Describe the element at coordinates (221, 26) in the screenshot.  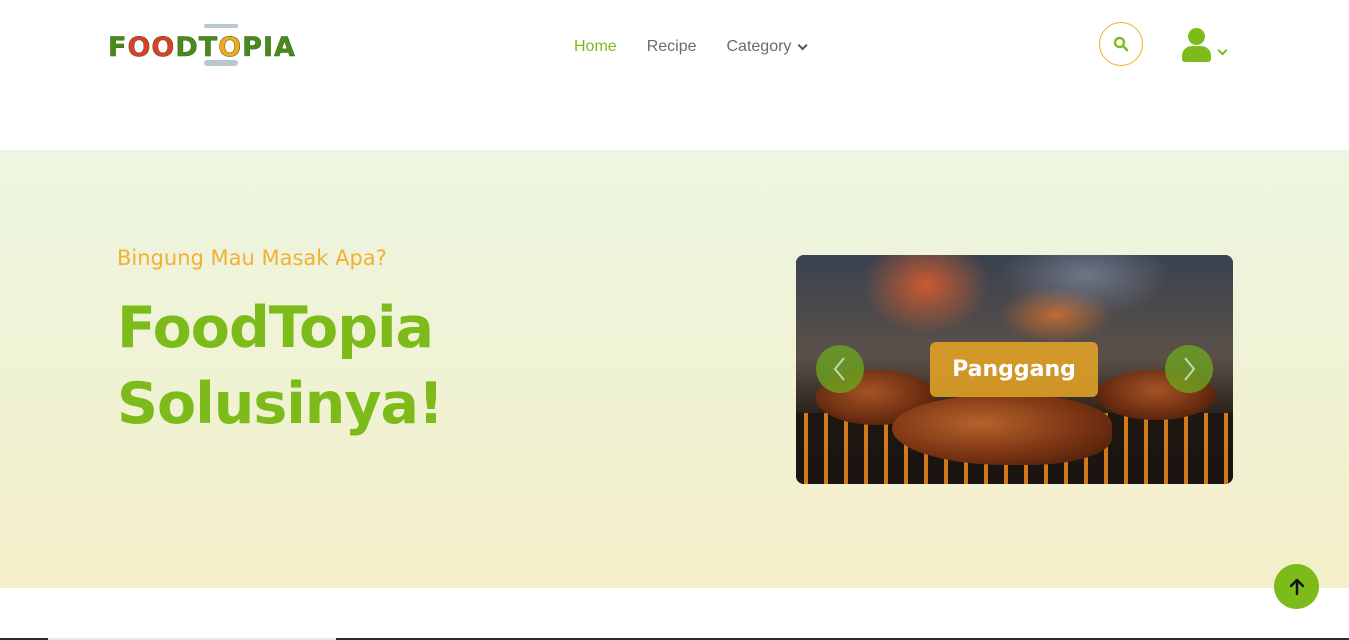
I see `logo-fork-icon` at that location.